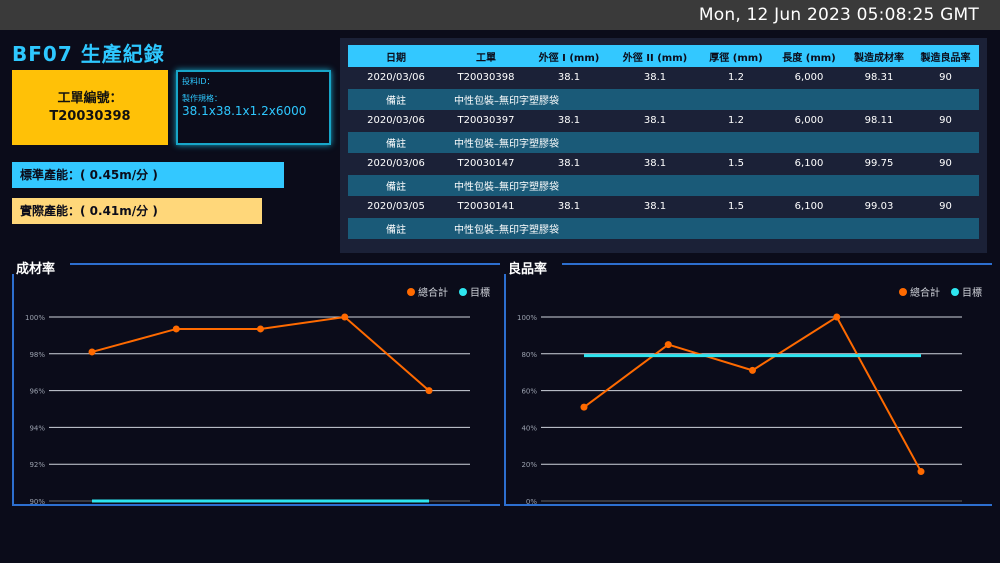  I want to click on cell-yield: 98.11, so click(879, 121).